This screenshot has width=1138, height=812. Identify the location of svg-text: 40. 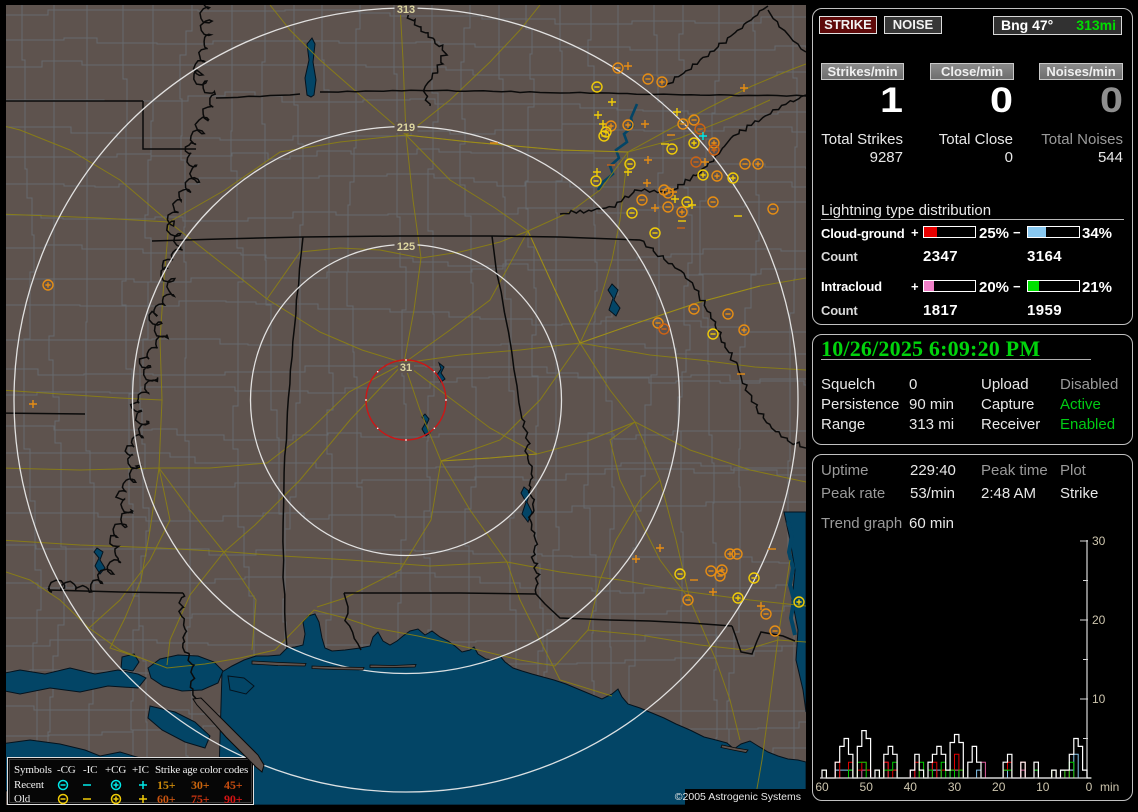
(911, 787).